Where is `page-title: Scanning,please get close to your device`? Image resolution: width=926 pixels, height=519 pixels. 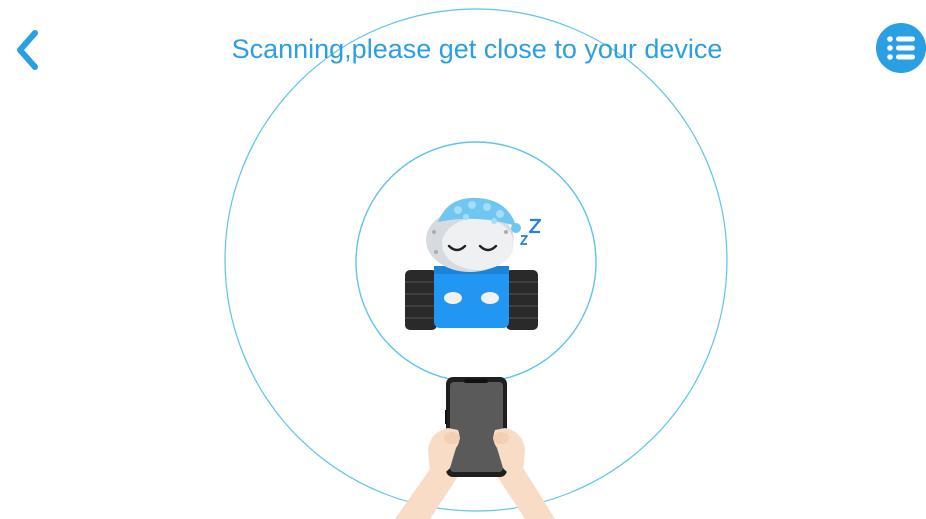
page-title: Scanning,please get close to your device is located at coordinates (477, 49).